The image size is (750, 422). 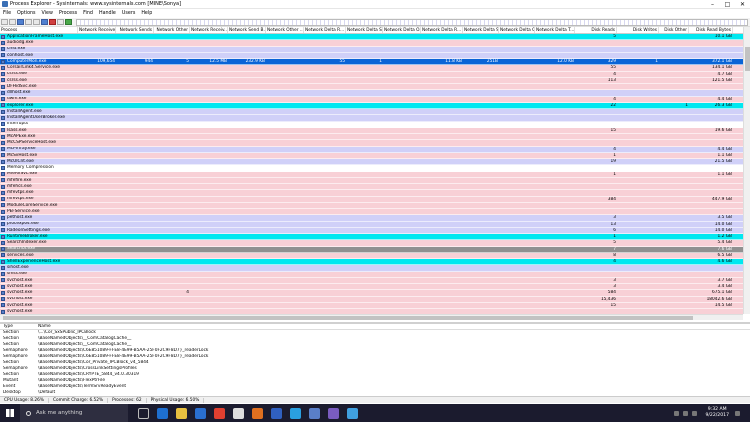 I want to click on app2-icon, so click(x=333, y=413).